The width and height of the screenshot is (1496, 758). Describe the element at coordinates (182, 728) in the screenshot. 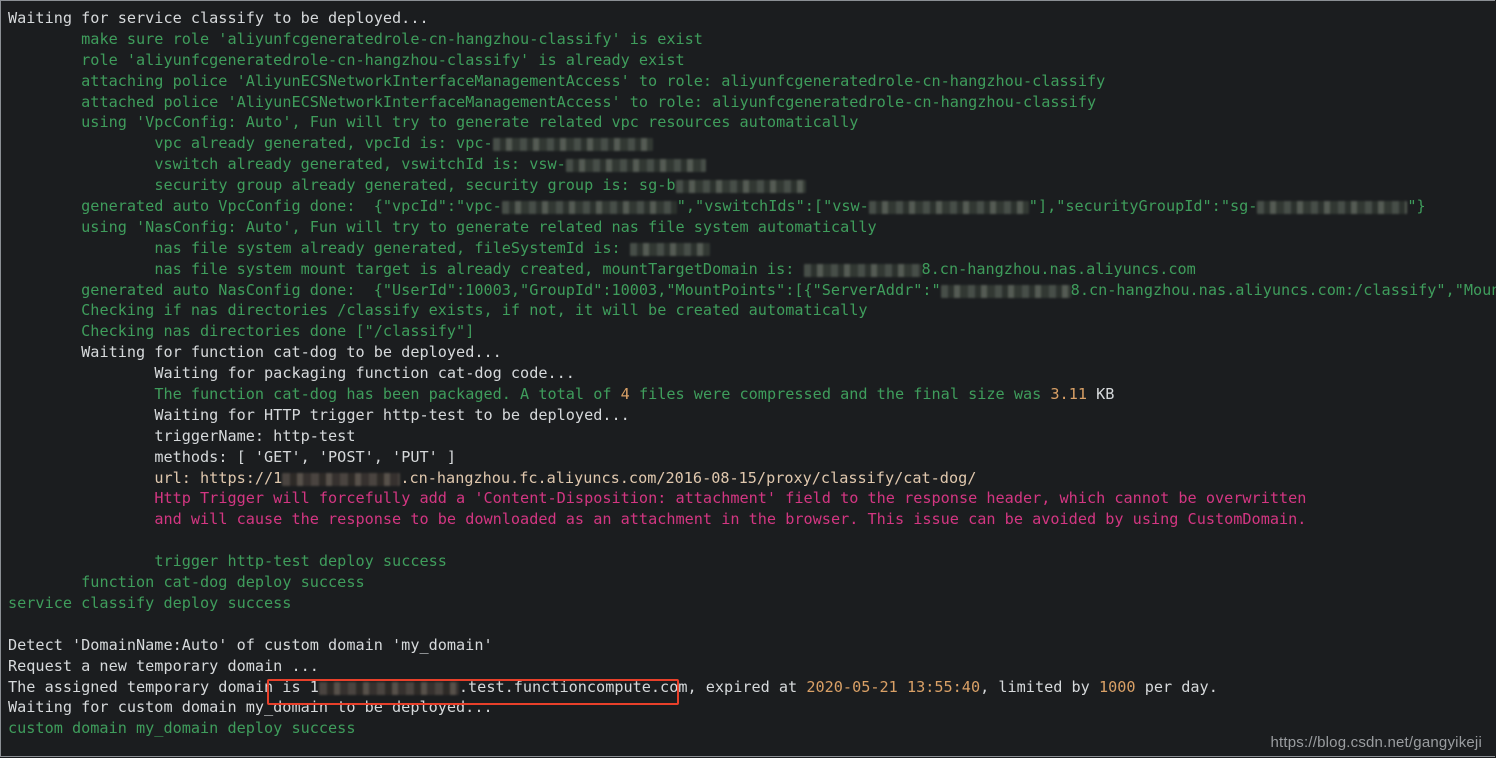

I see `terminal-text: custom domain my_domain deploy success` at that location.